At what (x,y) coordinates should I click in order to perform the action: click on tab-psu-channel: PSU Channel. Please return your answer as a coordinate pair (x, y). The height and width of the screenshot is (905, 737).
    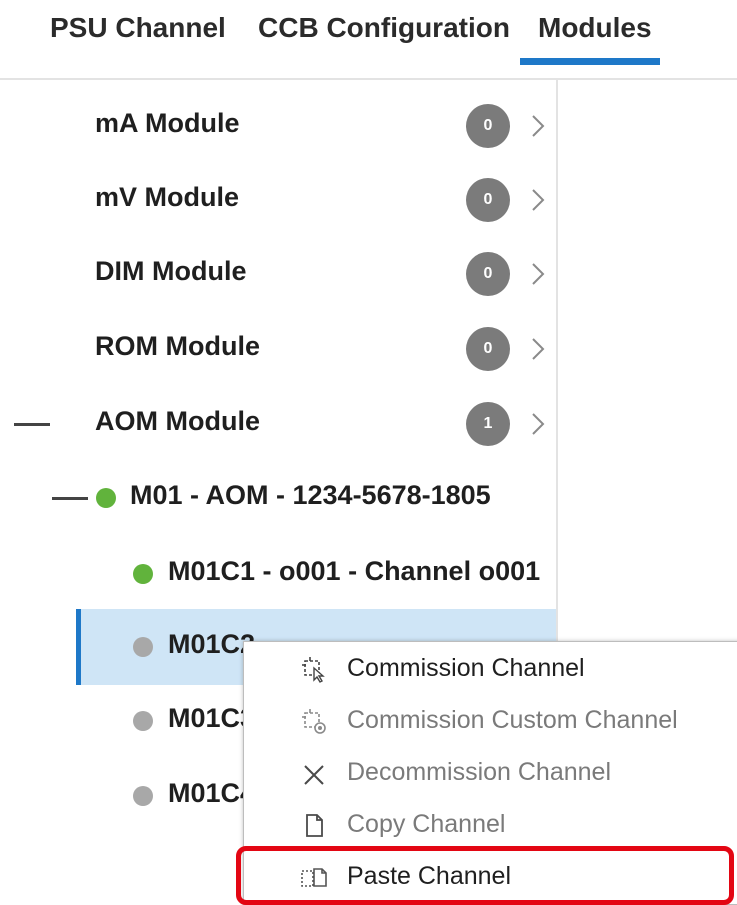
    Looking at the image, I should click on (138, 28).